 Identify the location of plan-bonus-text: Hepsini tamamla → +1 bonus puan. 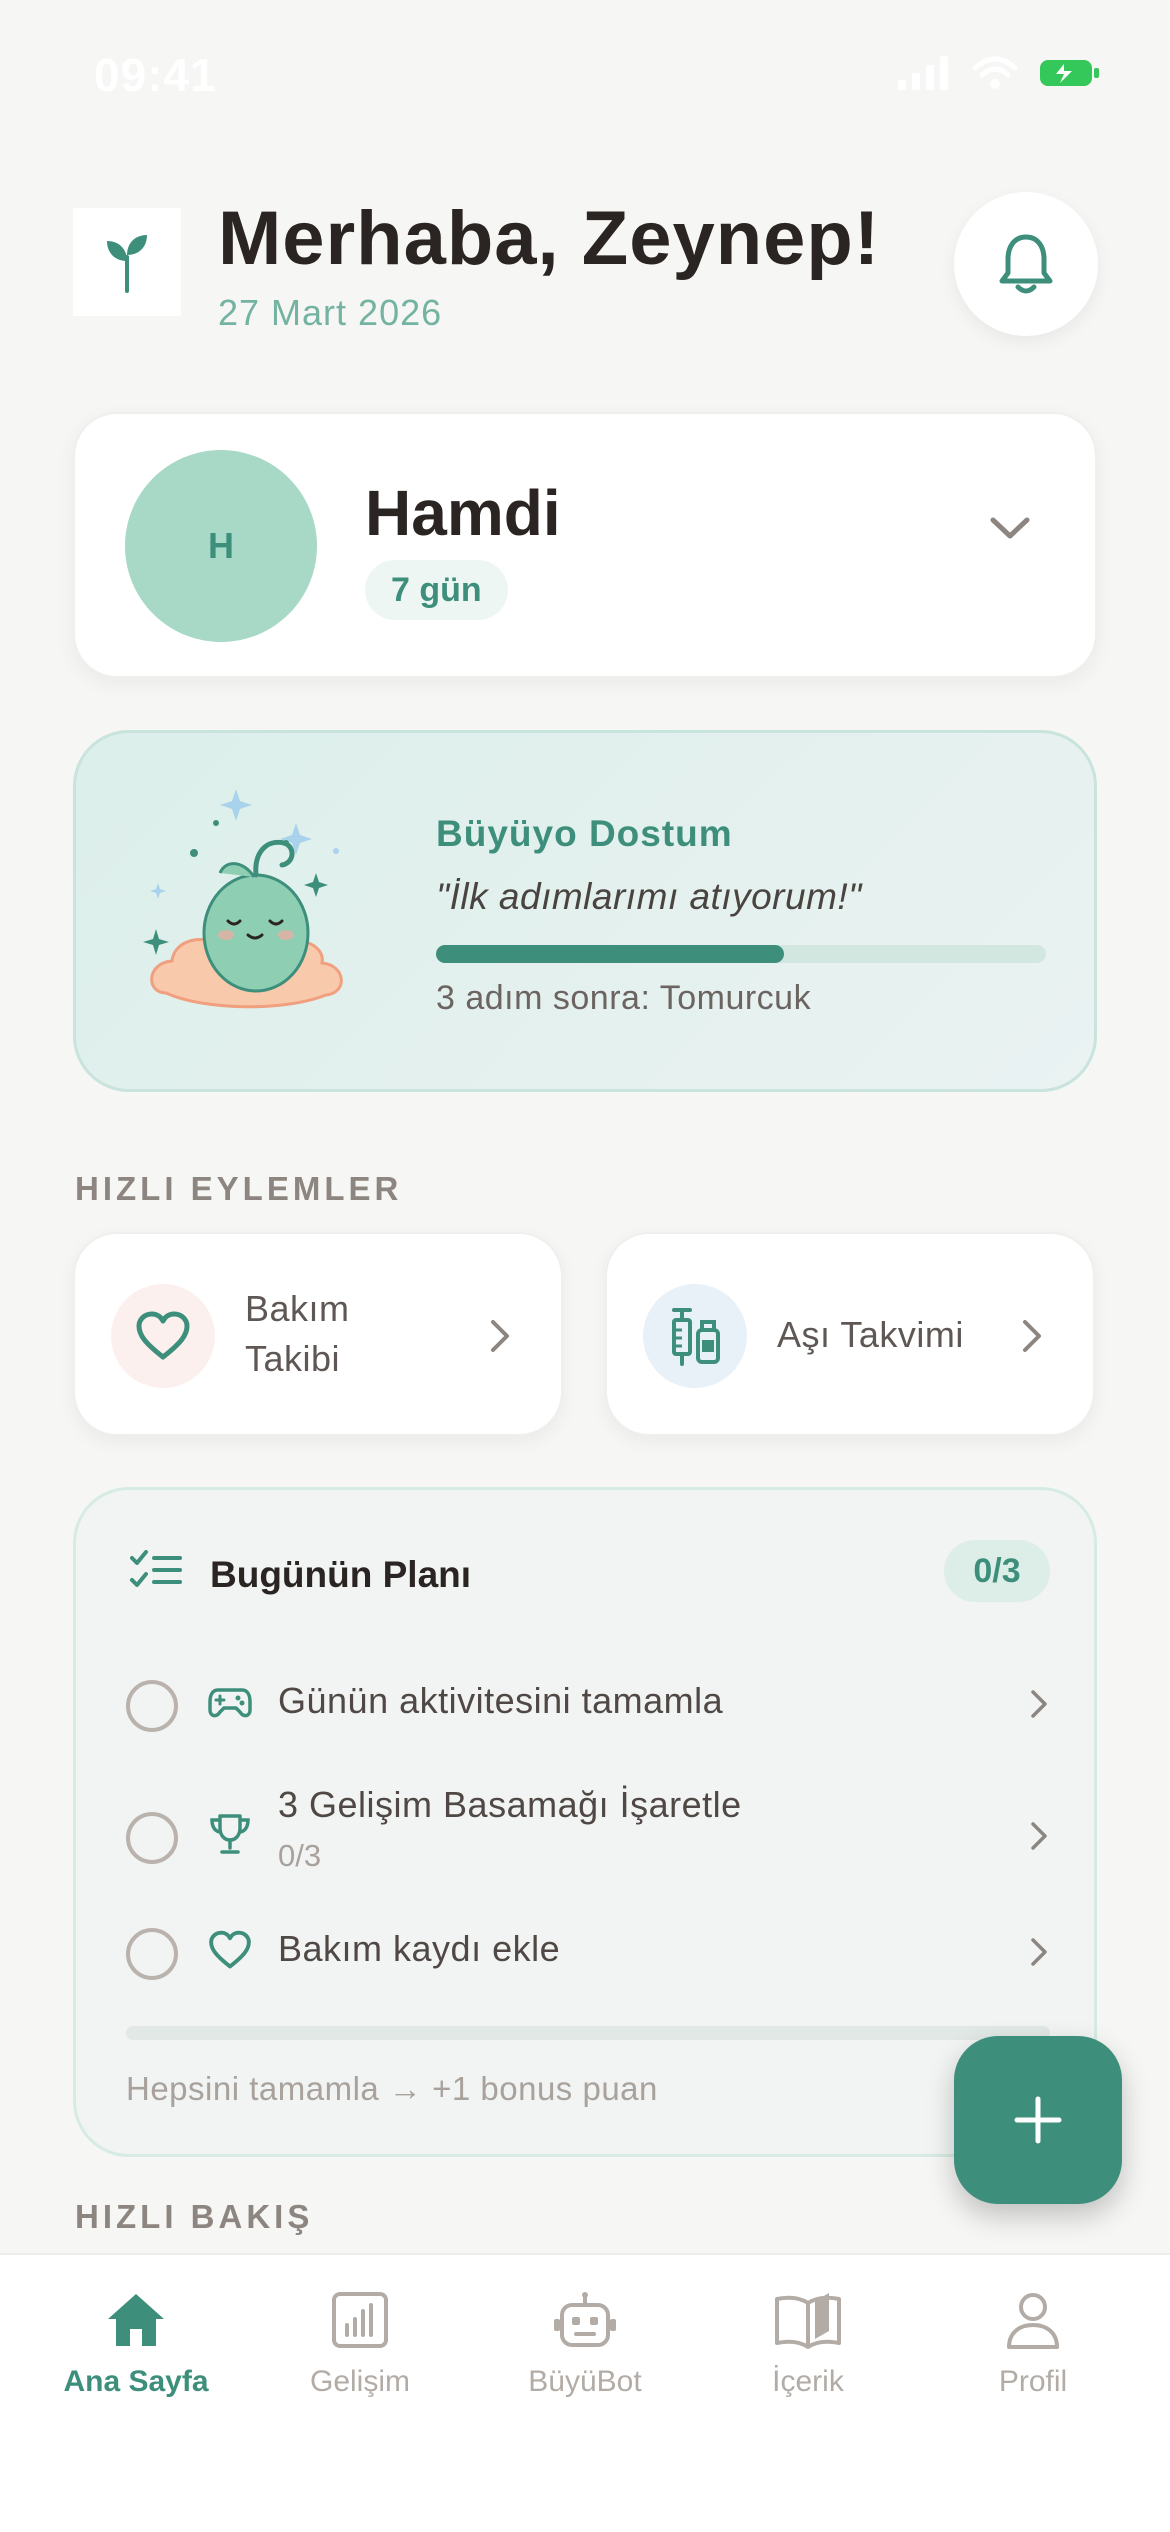
(392, 2088).